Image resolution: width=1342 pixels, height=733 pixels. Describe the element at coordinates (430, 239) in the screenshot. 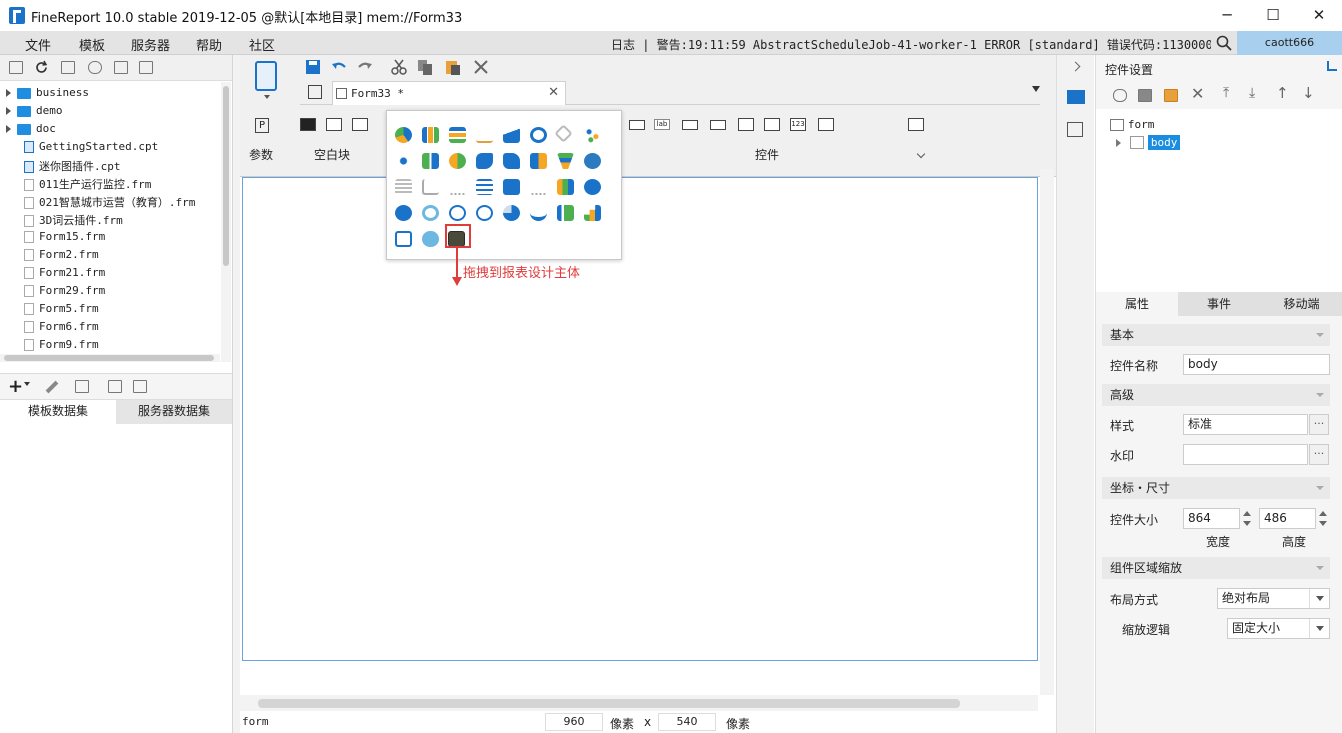

I see `cloud-chart-icon` at that location.